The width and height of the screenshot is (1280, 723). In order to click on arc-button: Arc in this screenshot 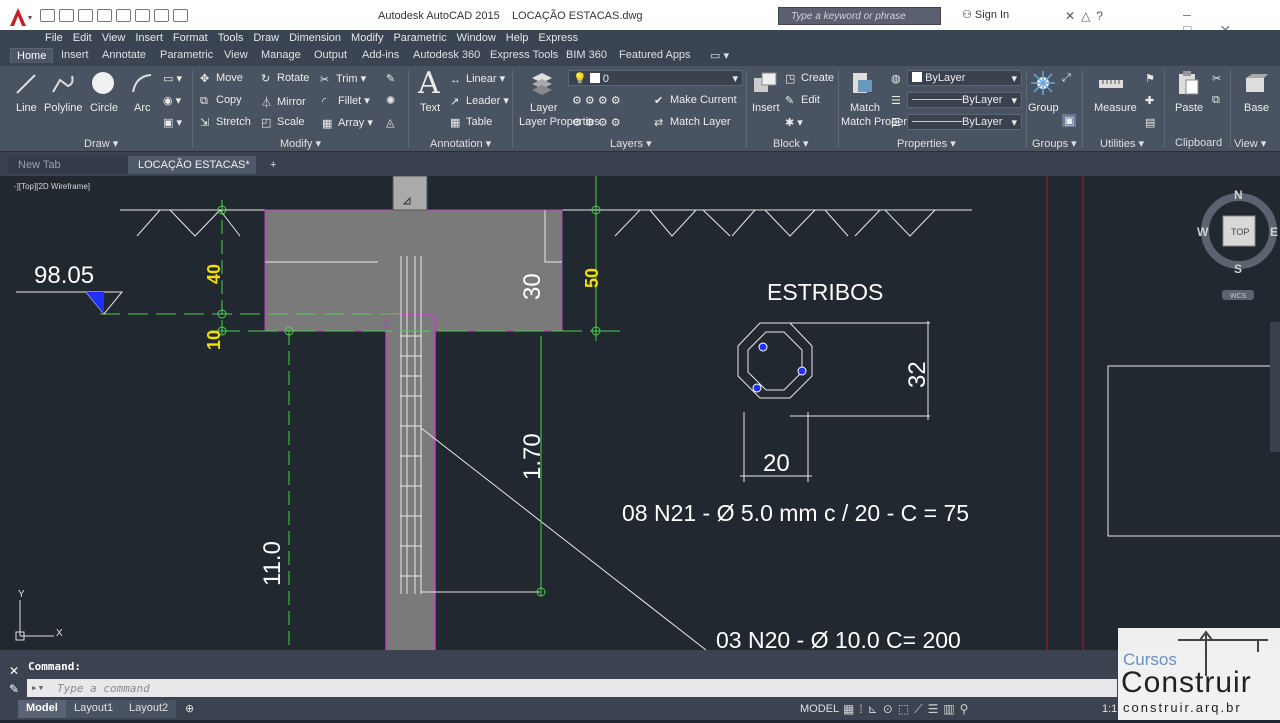, I will do `click(142, 108)`.